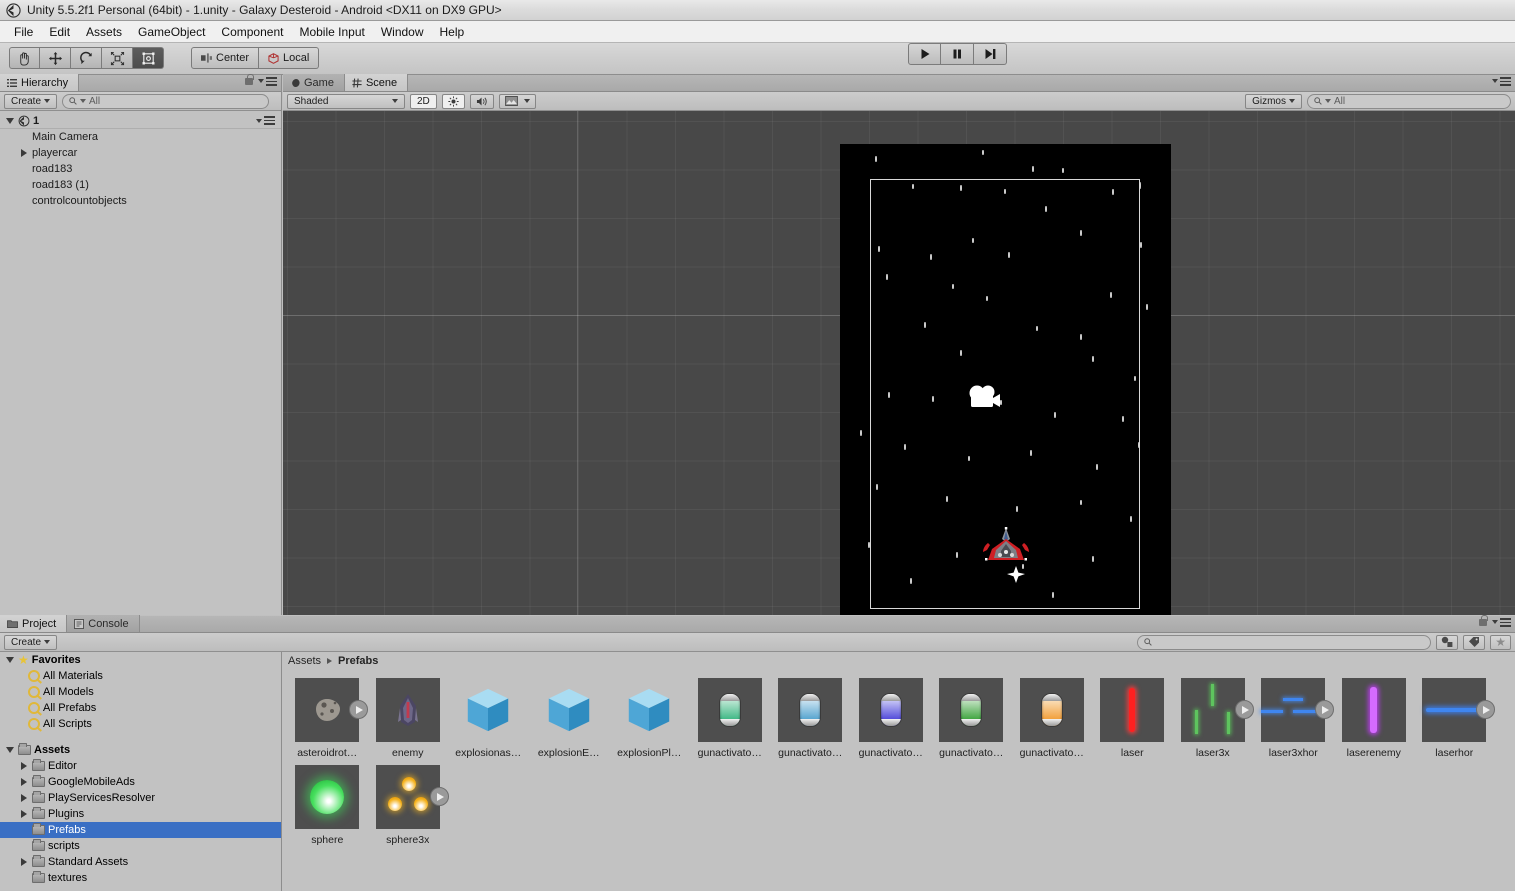  What do you see at coordinates (408, 715) in the screenshot?
I see `asset-item-enemy: enemy` at bounding box center [408, 715].